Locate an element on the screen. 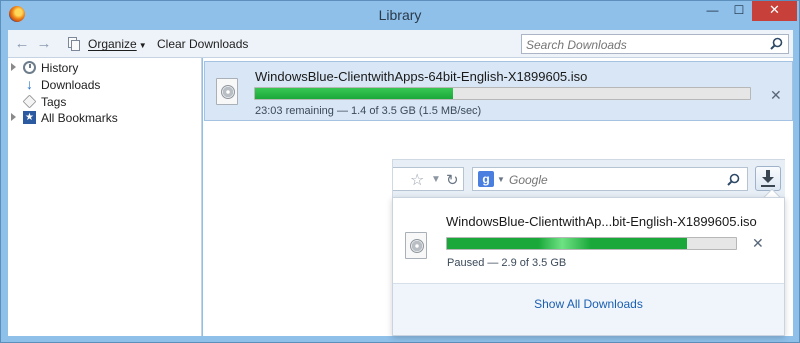 This screenshot has height=343, width=800. sidebar-item-label: Tags is located at coordinates (54, 102).